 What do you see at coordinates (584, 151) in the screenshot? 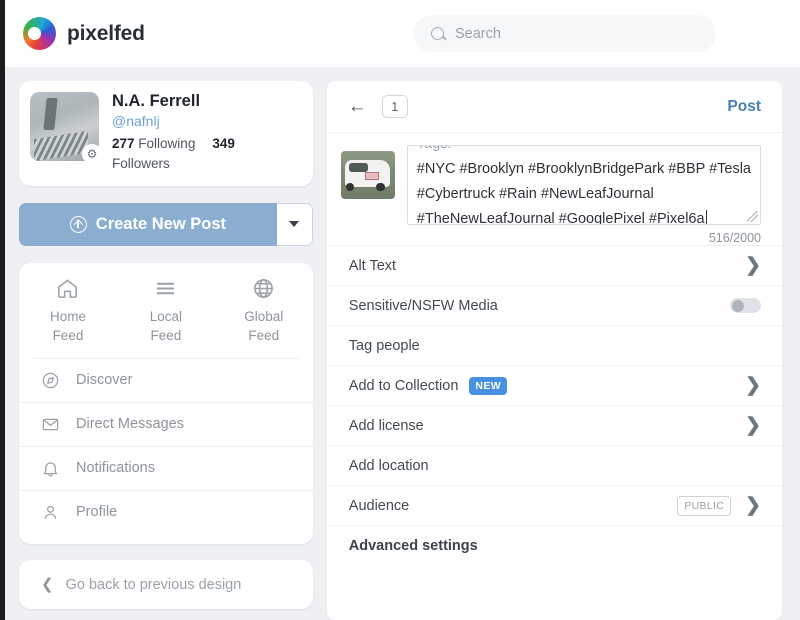
I see `caption-clipped-line: Tags:` at bounding box center [584, 151].